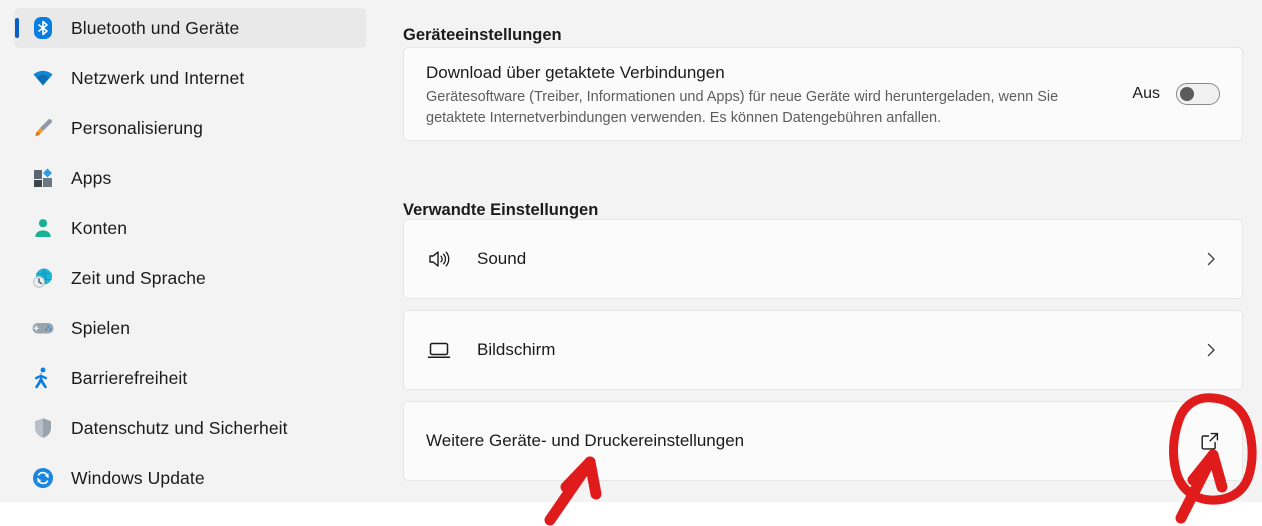  I want to click on sidebar-item-label: Bluetooth und Geräte, so click(155, 27).